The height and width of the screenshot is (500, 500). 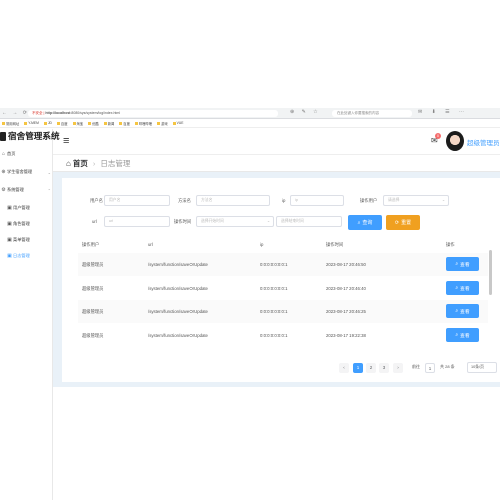 What do you see at coordinates (26, 190) in the screenshot?
I see `sidebar-item-system: ⚙ 系统管理 ⌃` at bounding box center [26, 190].